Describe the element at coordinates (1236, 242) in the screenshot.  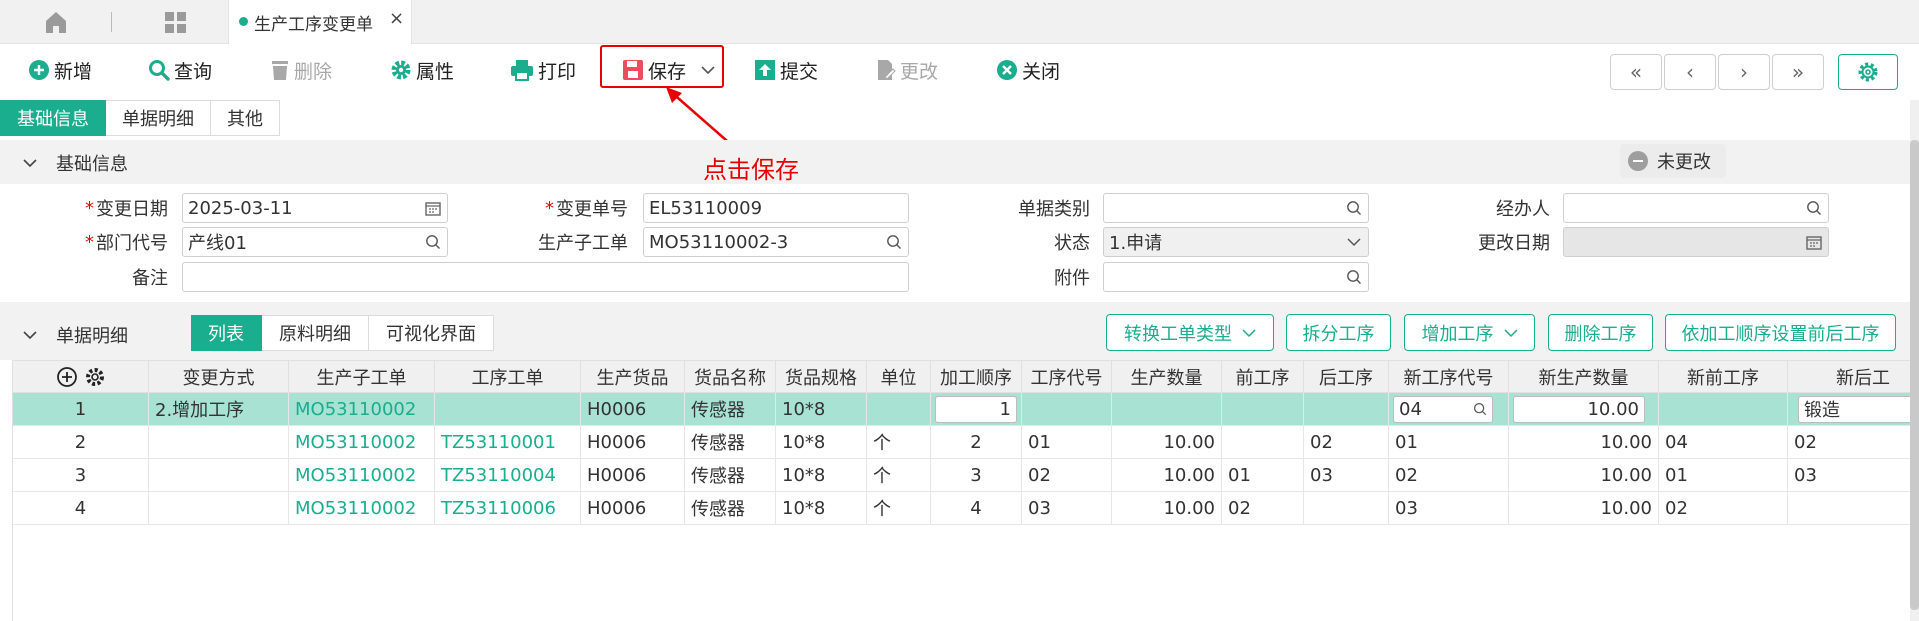
I see `status-select: 1.申请` at that location.